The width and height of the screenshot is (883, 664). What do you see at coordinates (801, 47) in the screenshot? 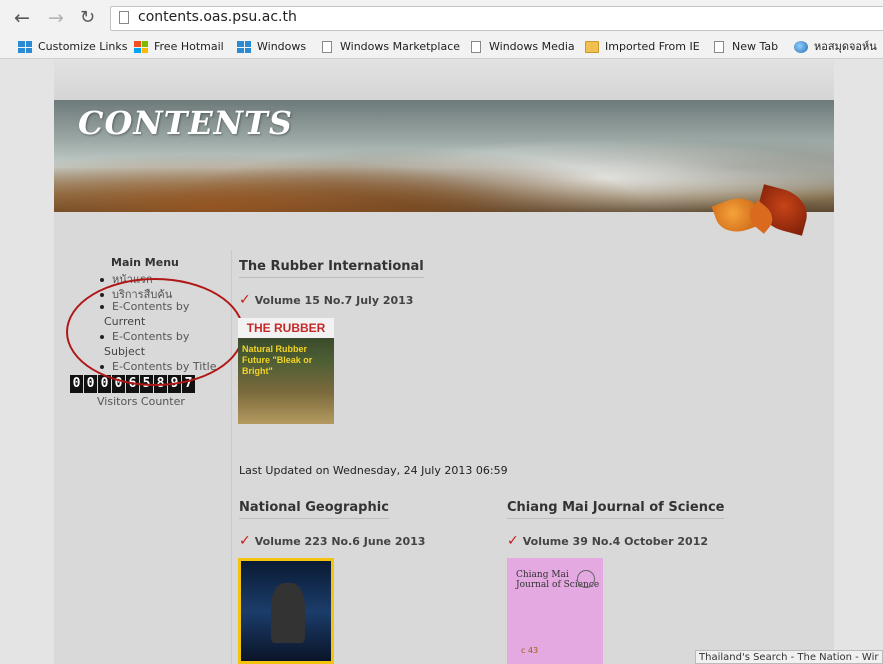
I see `globe-icon` at bounding box center [801, 47].